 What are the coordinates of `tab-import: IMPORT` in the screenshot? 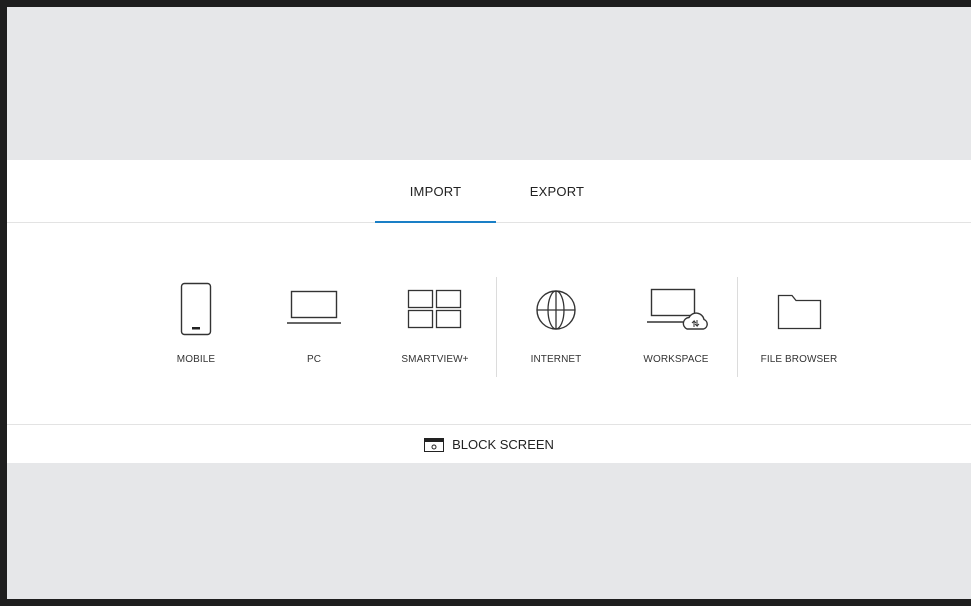 It's located at (435, 191).